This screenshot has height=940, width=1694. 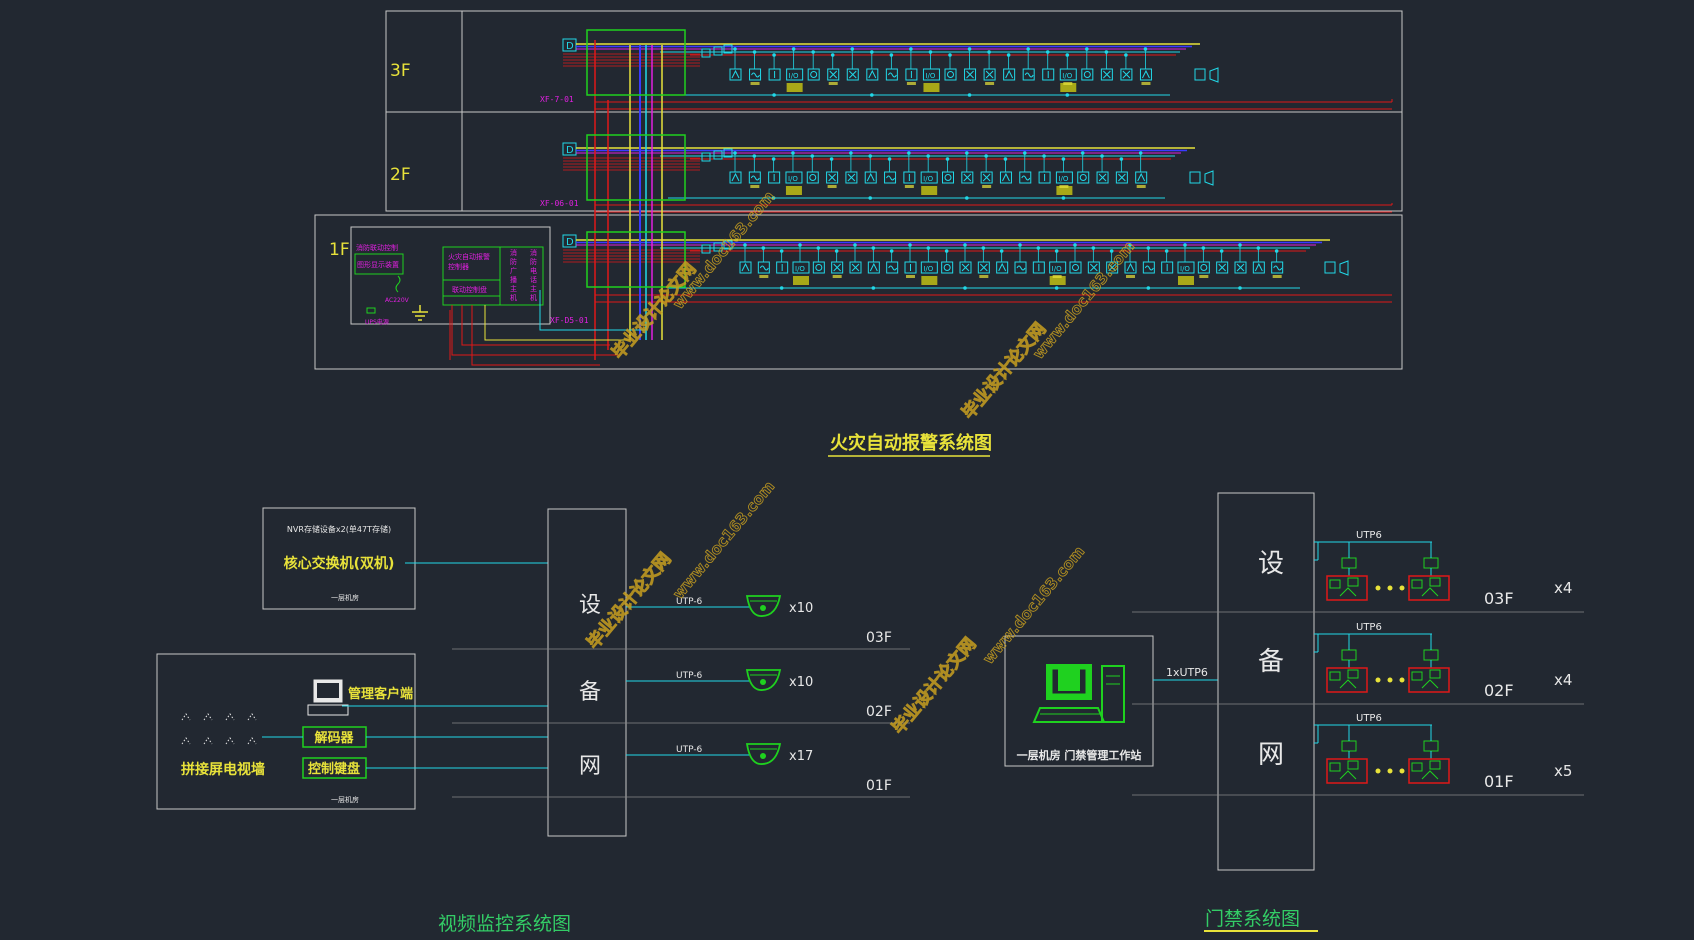 What do you see at coordinates (706, 249) in the screenshot?
I see `small-module` at bounding box center [706, 249].